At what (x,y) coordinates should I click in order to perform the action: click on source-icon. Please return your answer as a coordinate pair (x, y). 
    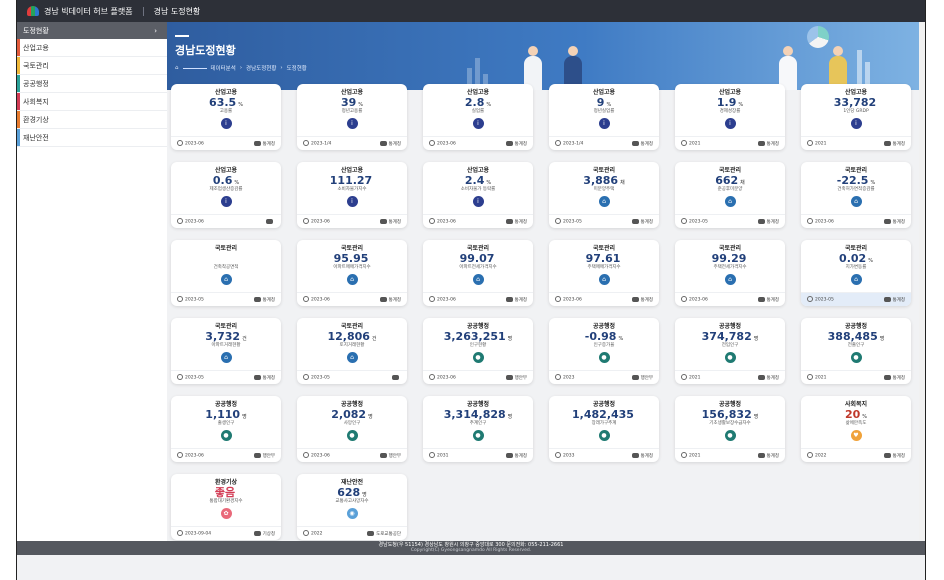
    Looking at the image, I should click on (257, 299).